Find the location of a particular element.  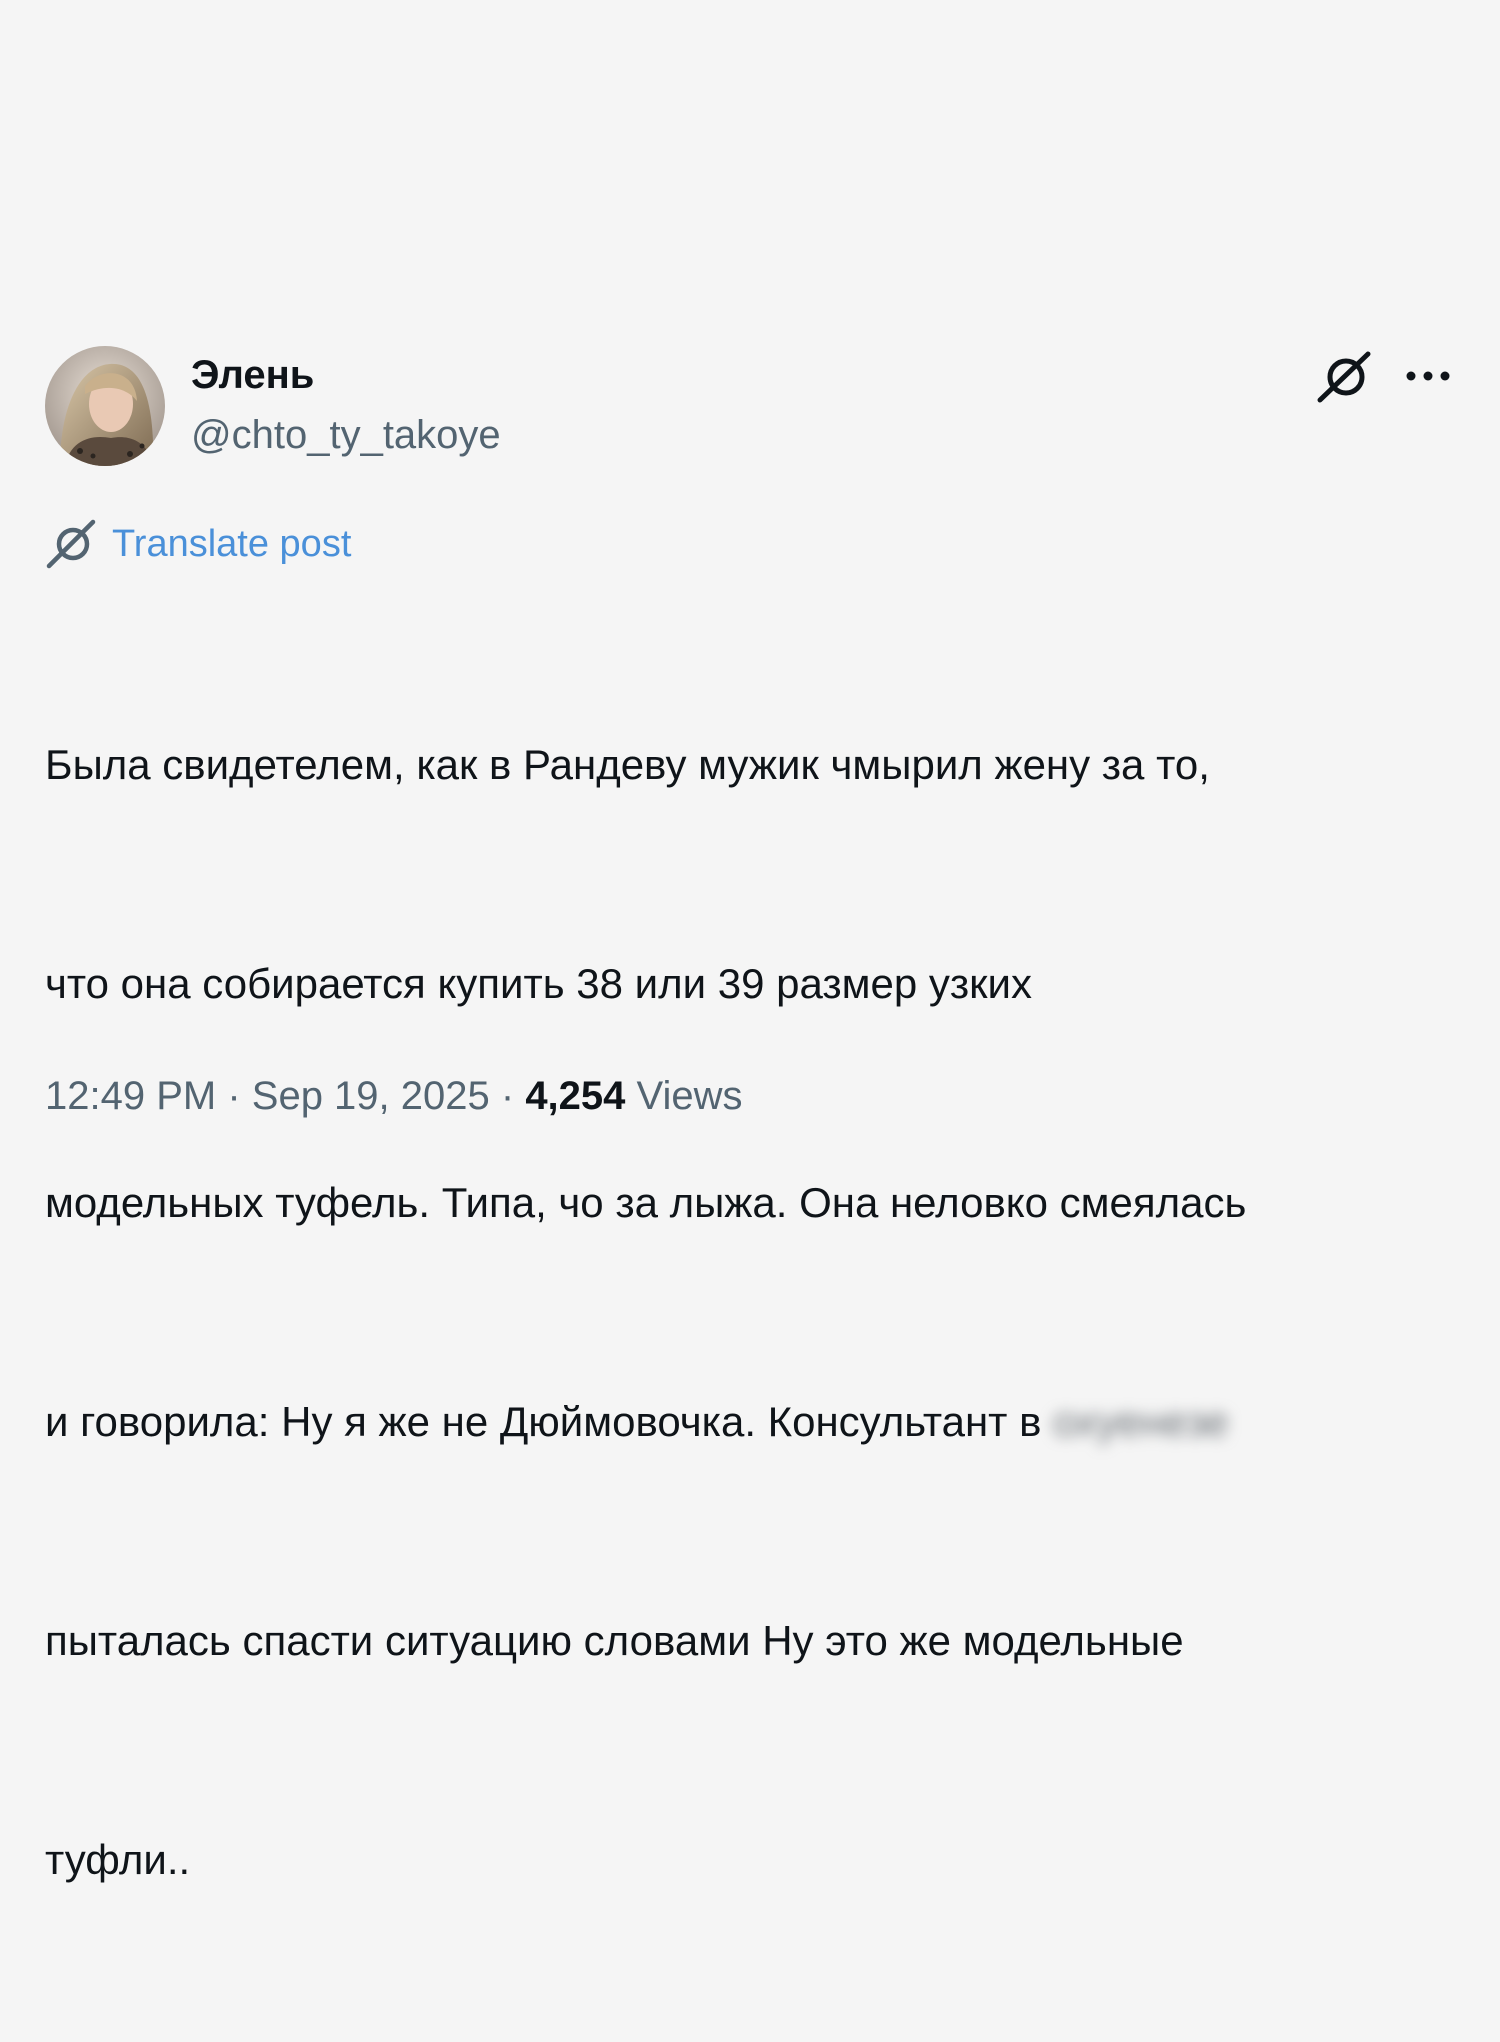

author-display-name: Элень is located at coordinates (252, 375).